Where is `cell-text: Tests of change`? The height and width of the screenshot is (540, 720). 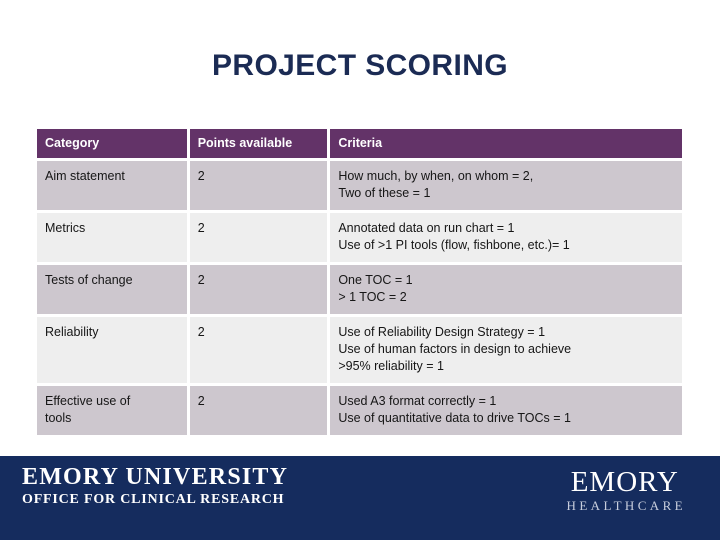
cell-text: Tests of change is located at coordinates (89, 280).